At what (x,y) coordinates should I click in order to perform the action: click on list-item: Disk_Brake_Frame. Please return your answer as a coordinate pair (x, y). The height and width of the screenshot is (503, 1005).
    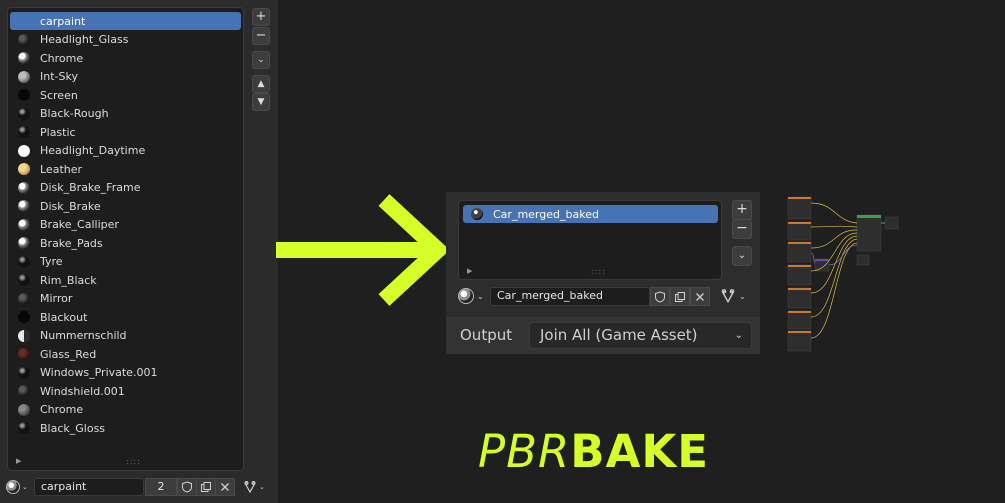
    Looking at the image, I should click on (125, 188).